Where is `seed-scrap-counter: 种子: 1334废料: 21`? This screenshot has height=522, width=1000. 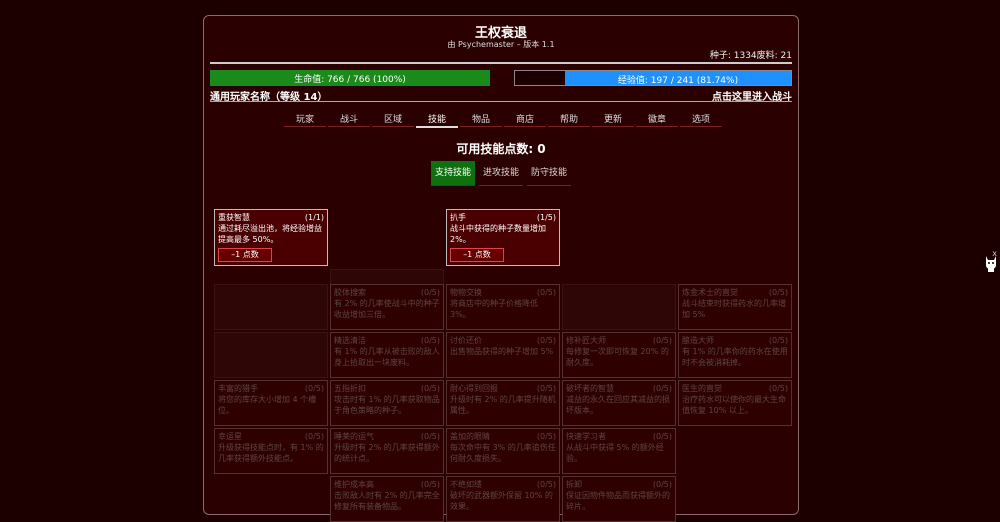 seed-scrap-counter: 种子: 1334废料: 21 is located at coordinates (750, 56).